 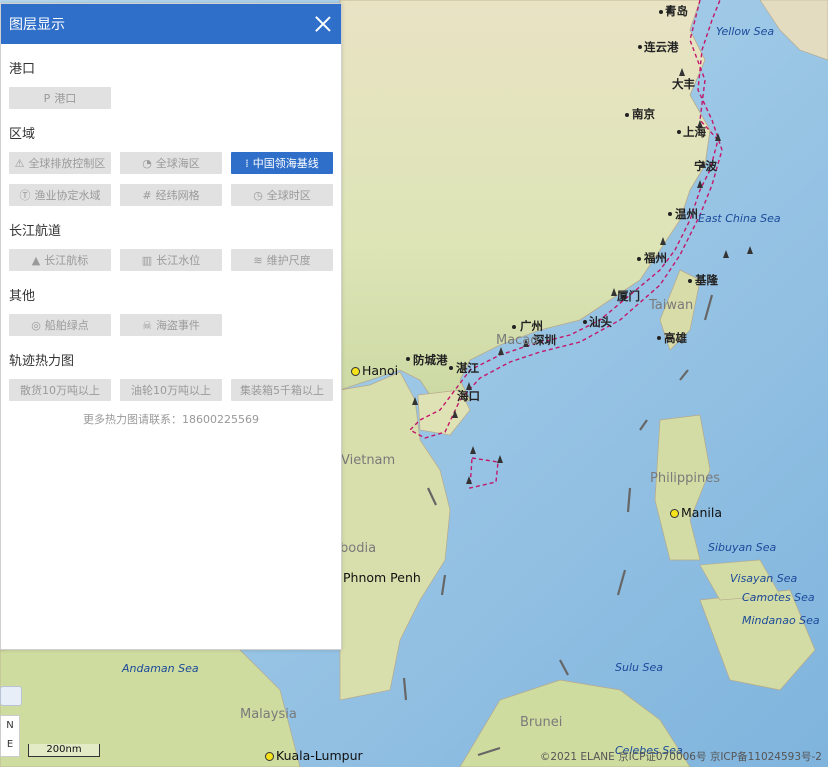 What do you see at coordinates (628, 296) in the screenshot?
I see `city-xiamen: 厦门` at bounding box center [628, 296].